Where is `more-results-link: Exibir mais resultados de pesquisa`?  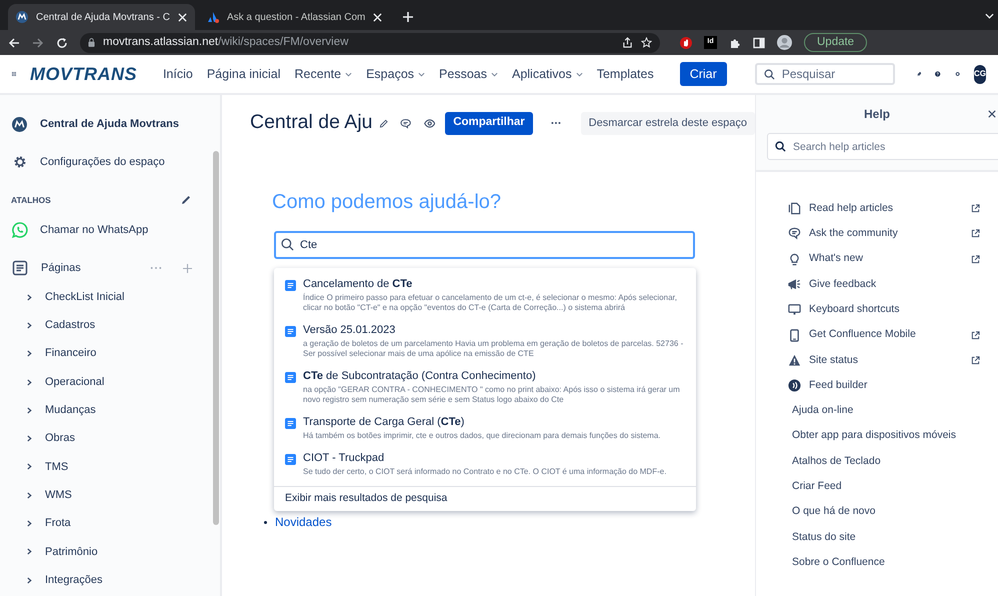 more-results-link: Exibir mais resultados de pesquisa is located at coordinates (485, 498).